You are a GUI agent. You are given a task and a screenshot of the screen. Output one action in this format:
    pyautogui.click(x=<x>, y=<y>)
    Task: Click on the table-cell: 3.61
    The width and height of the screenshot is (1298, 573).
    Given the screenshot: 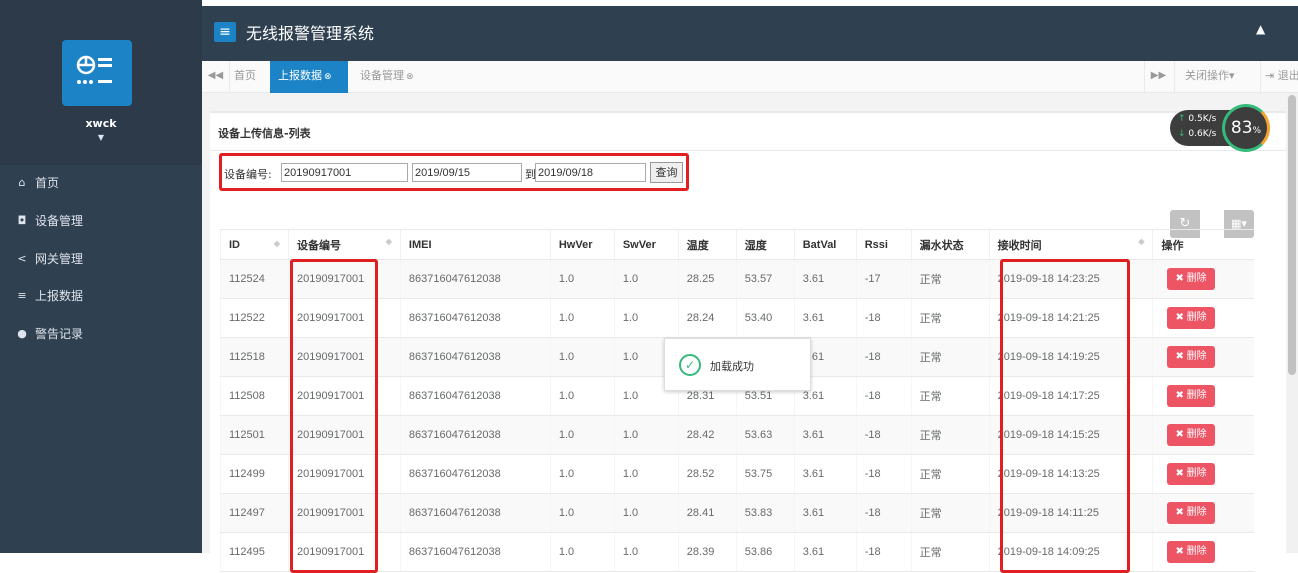 What is the action you would take?
    pyautogui.click(x=825, y=279)
    